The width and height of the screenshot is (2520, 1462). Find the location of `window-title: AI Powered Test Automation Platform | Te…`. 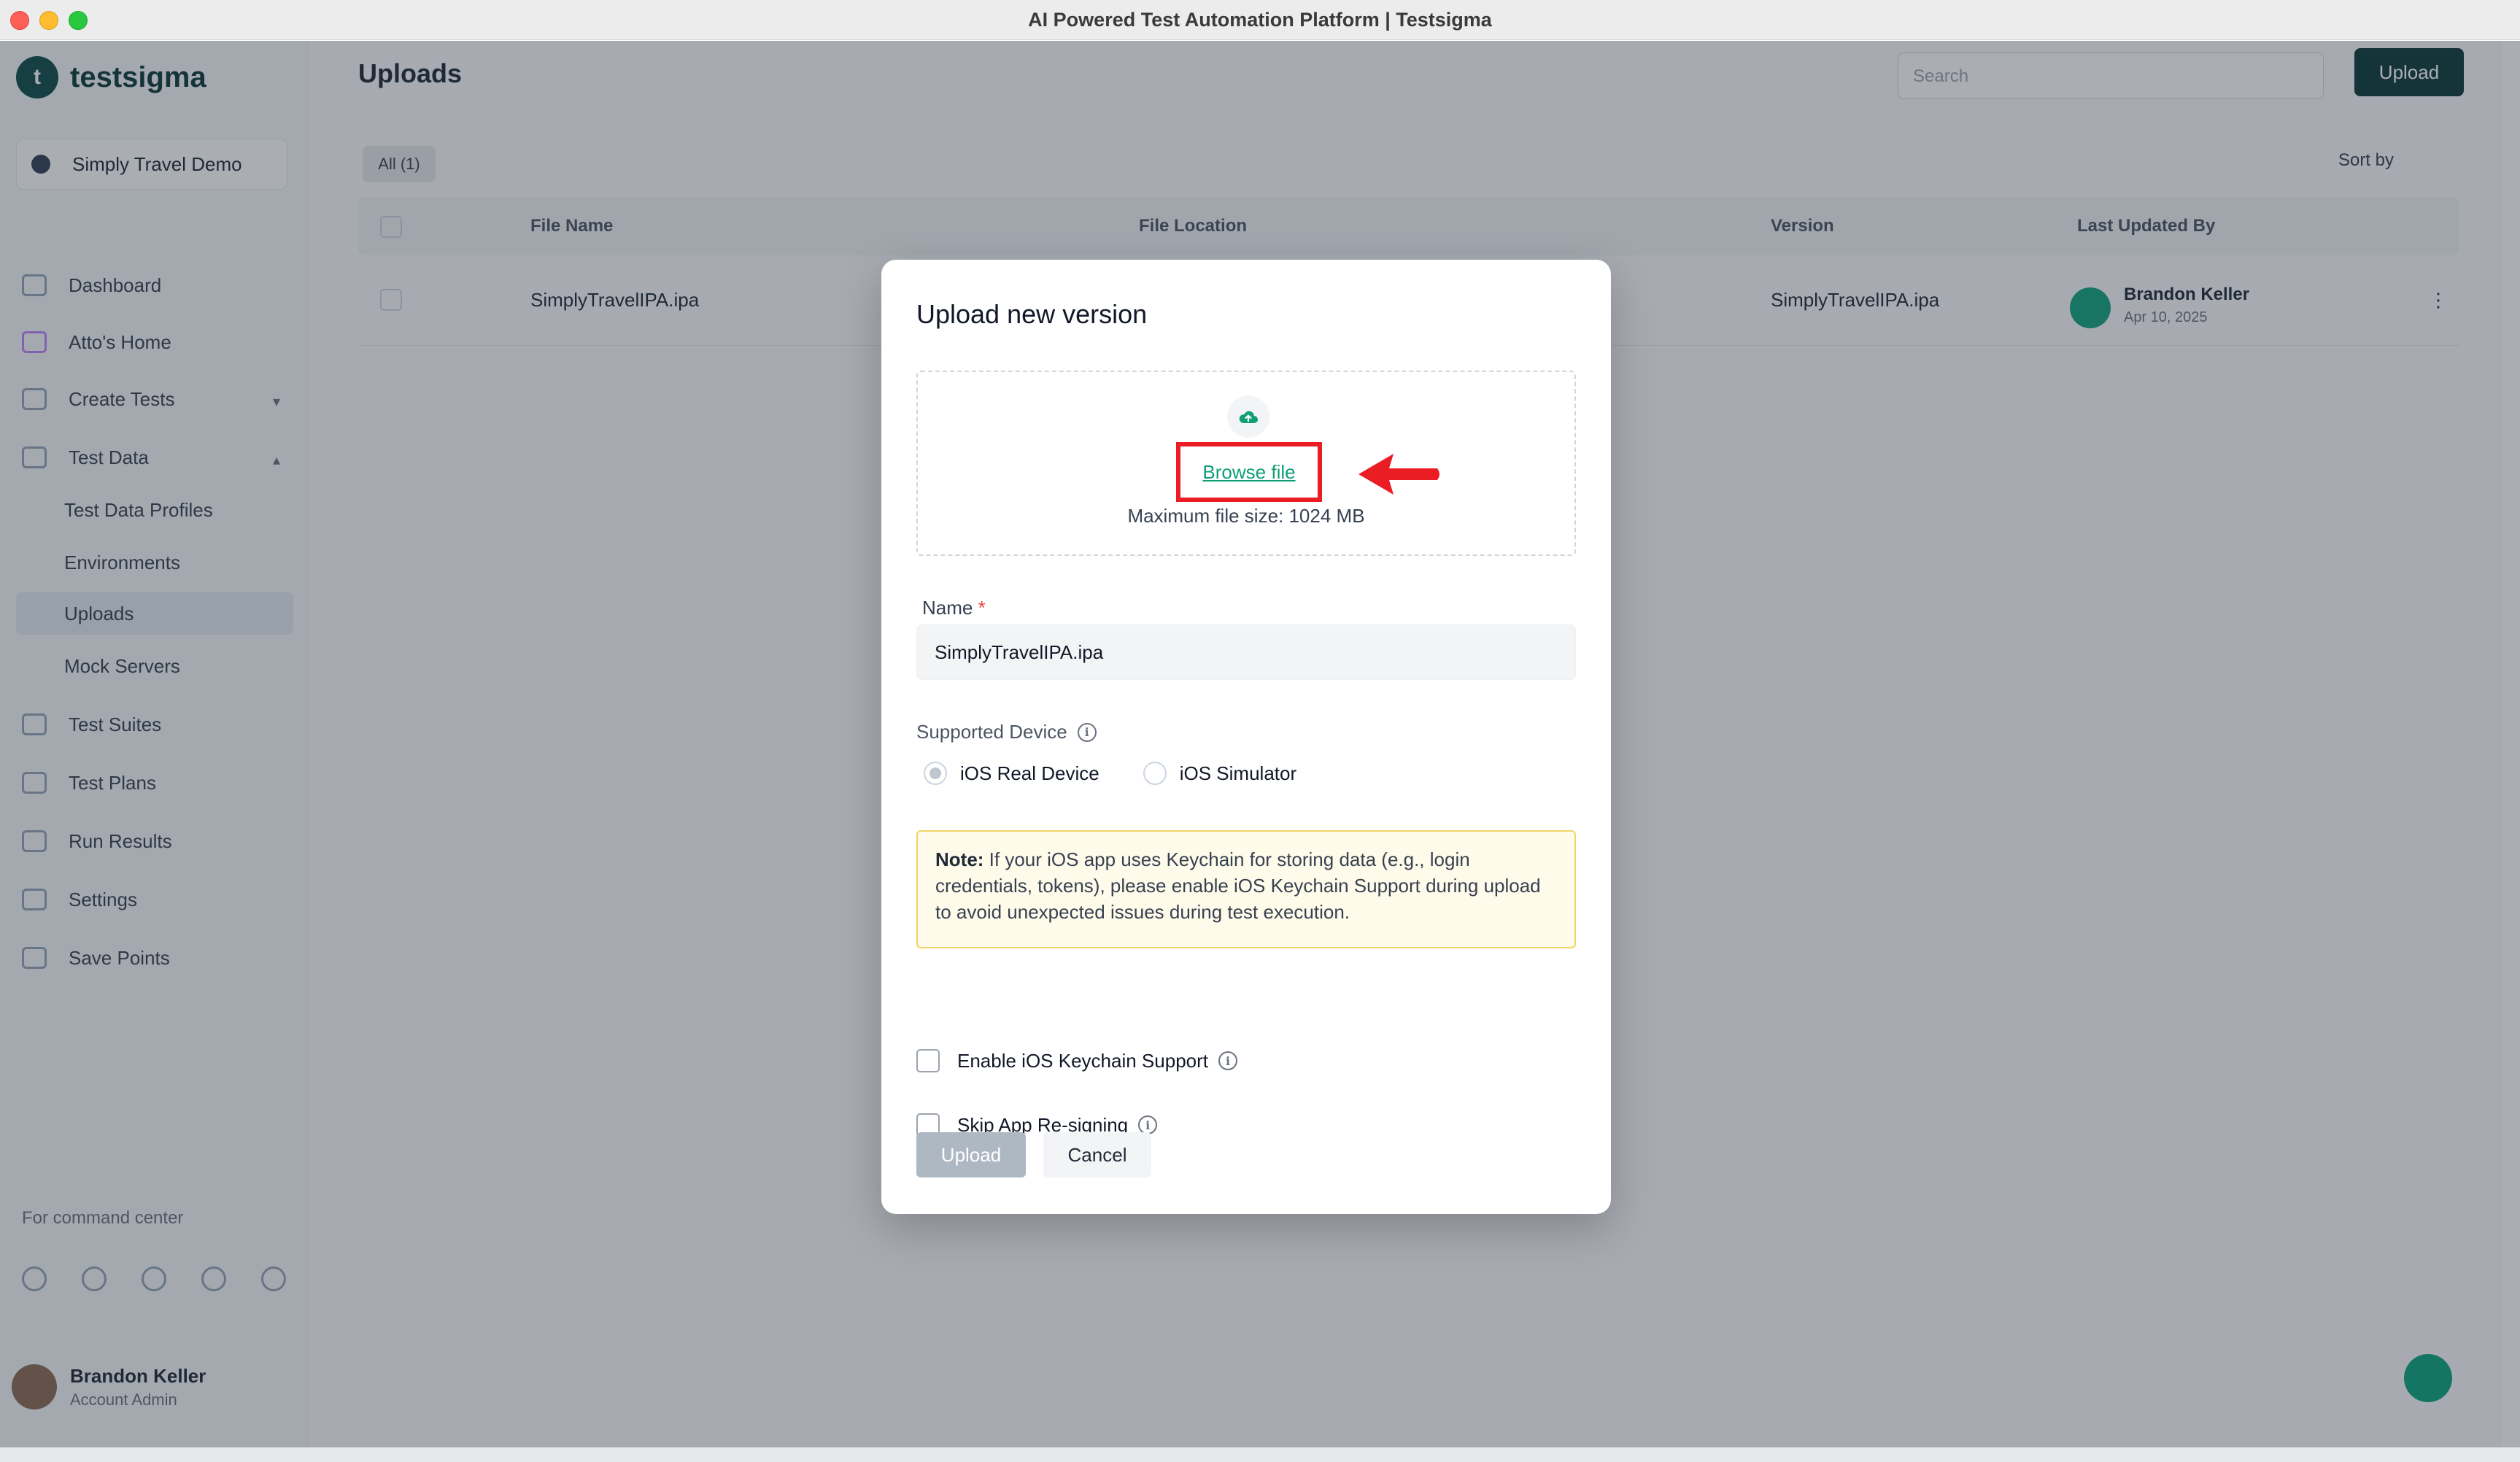

window-title: AI Powered Test Automation Platform | Te… is located at coordinates (1260, 20).